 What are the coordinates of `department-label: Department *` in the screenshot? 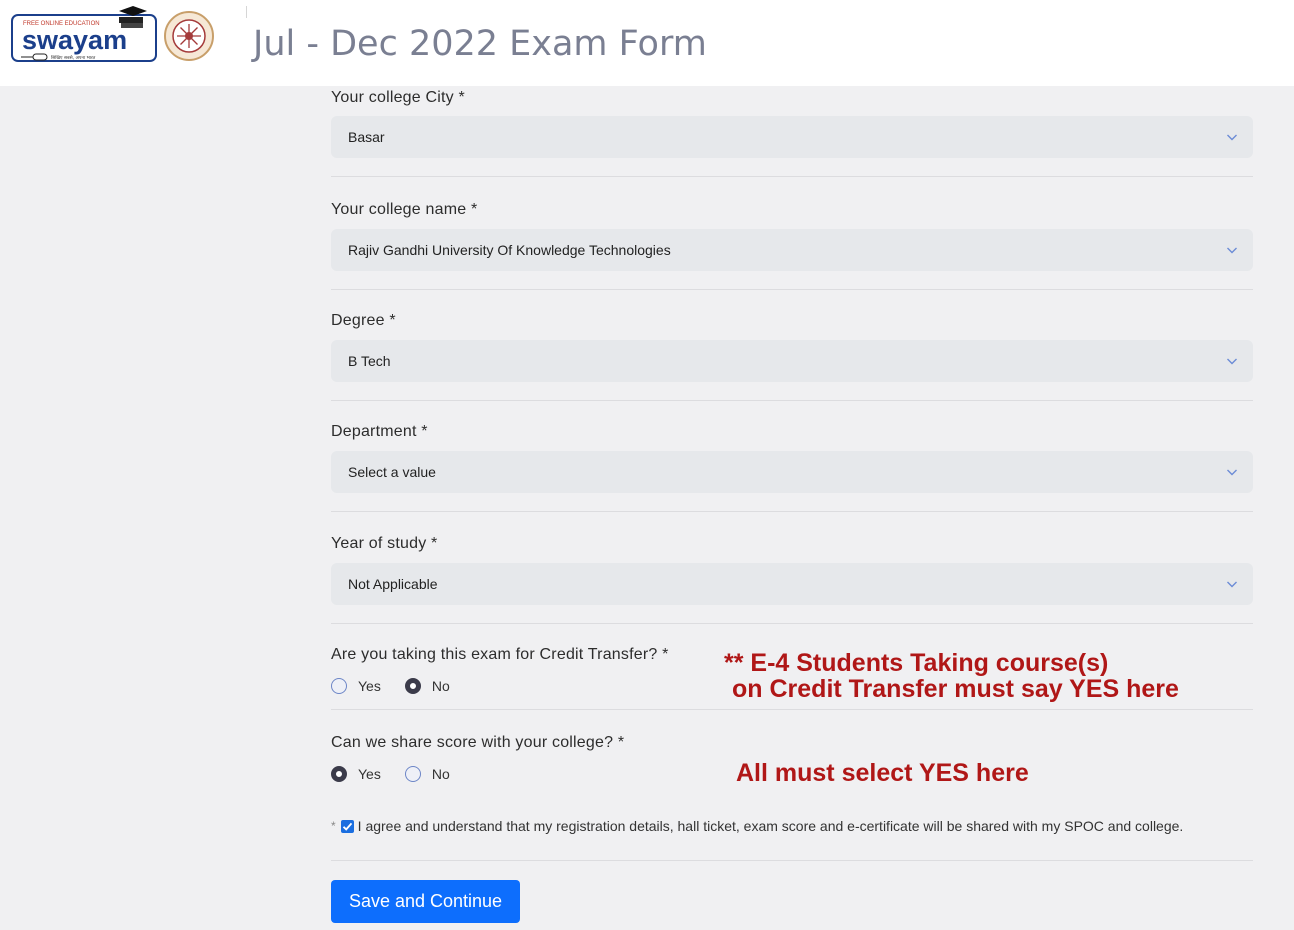 It's located at (379, 431).